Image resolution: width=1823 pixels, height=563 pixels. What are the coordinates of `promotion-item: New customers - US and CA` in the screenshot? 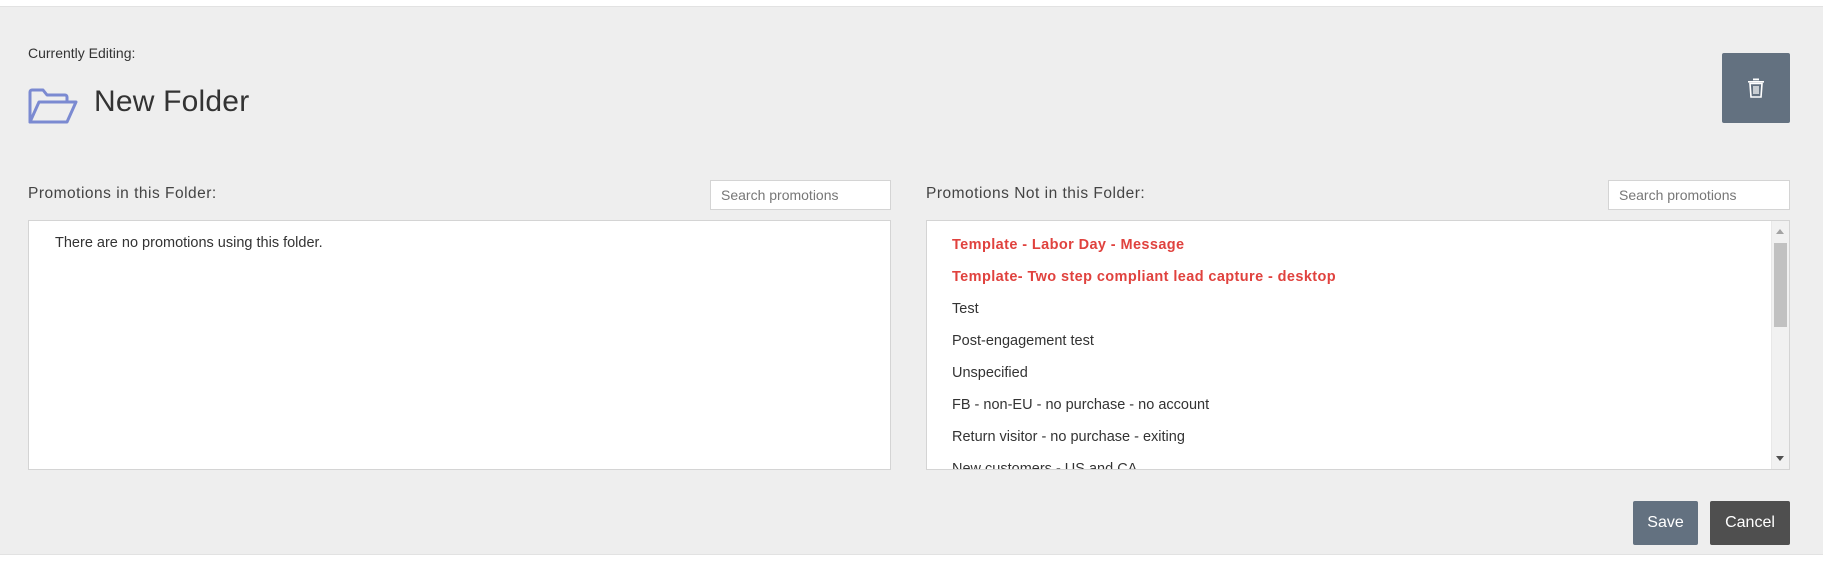 It's located at (1144, 461).